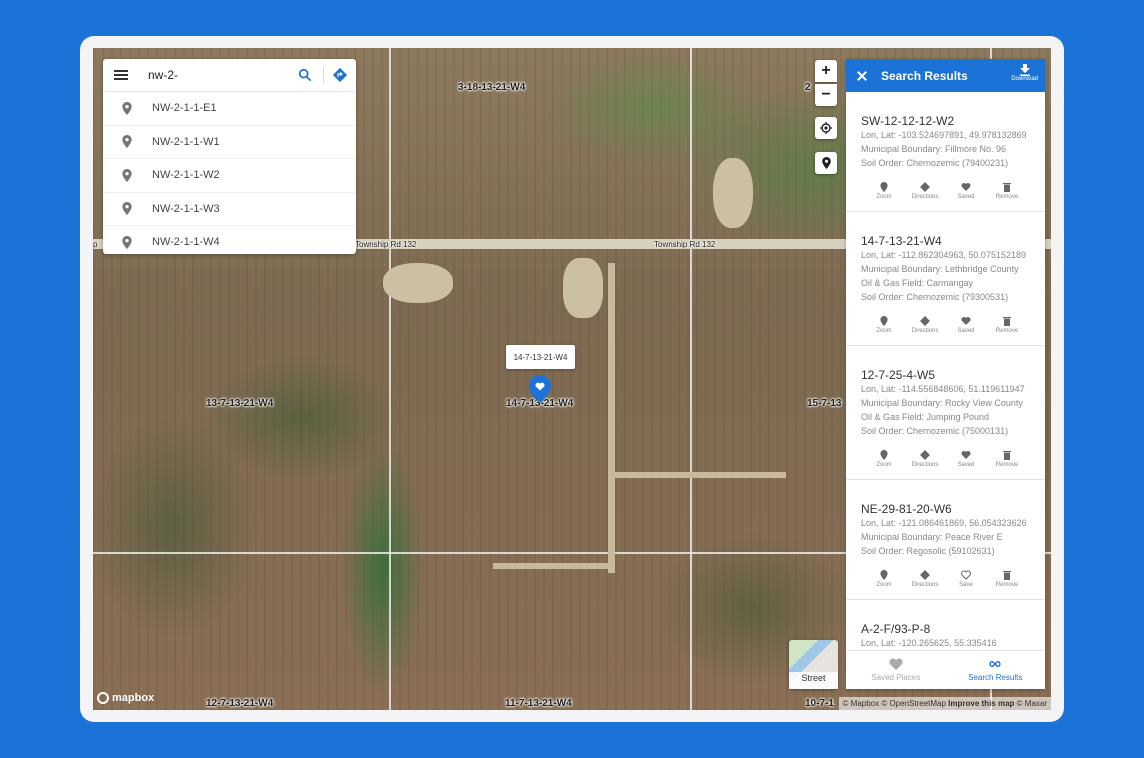 This screenshot has height=758, width=1144. I want to click on street-style-label: Street, so click(813, 680).